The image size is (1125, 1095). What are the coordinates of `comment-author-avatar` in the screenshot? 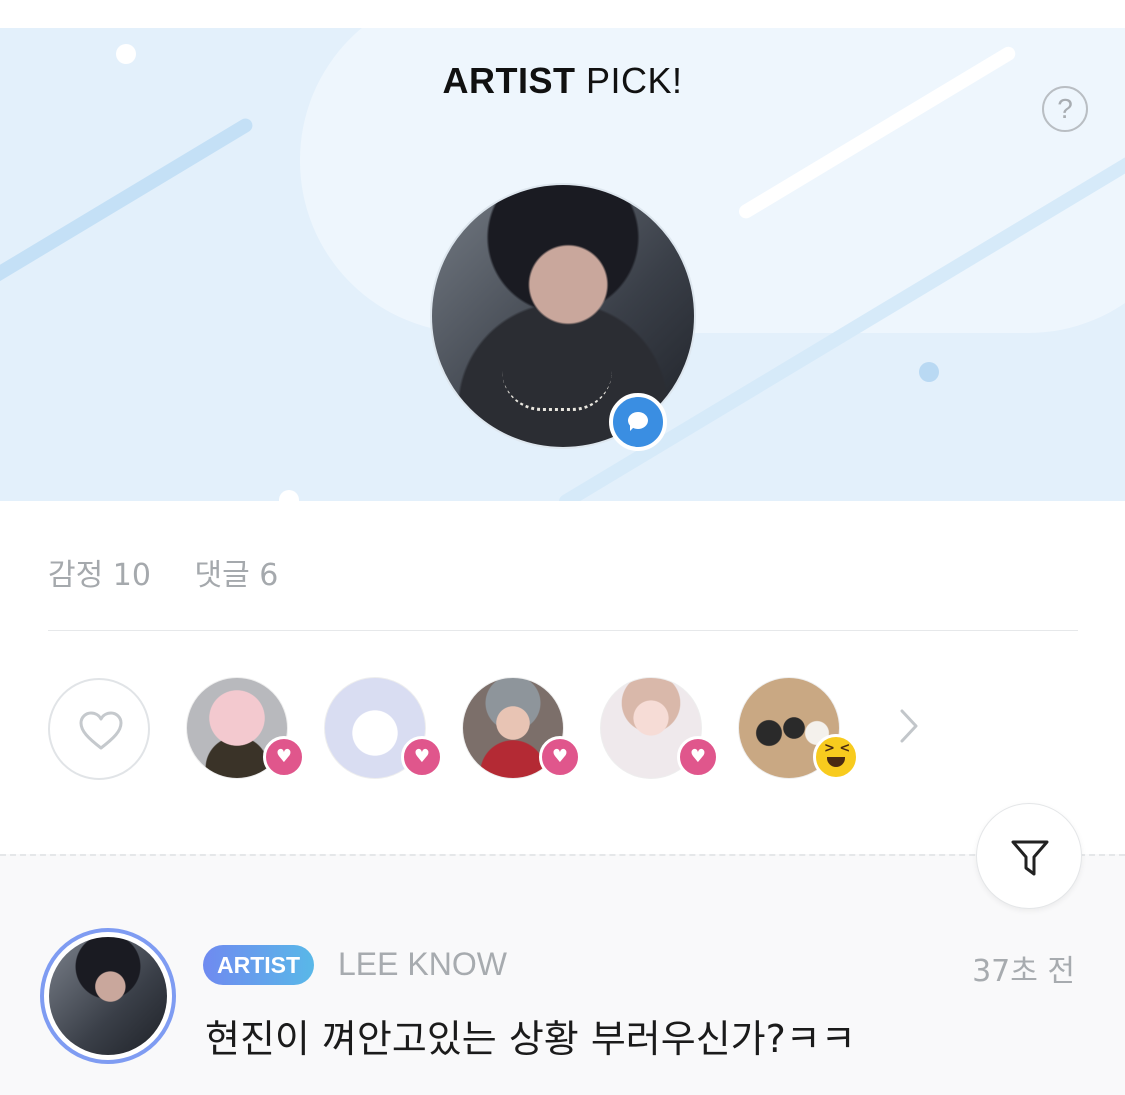 It's located at (108, 996).